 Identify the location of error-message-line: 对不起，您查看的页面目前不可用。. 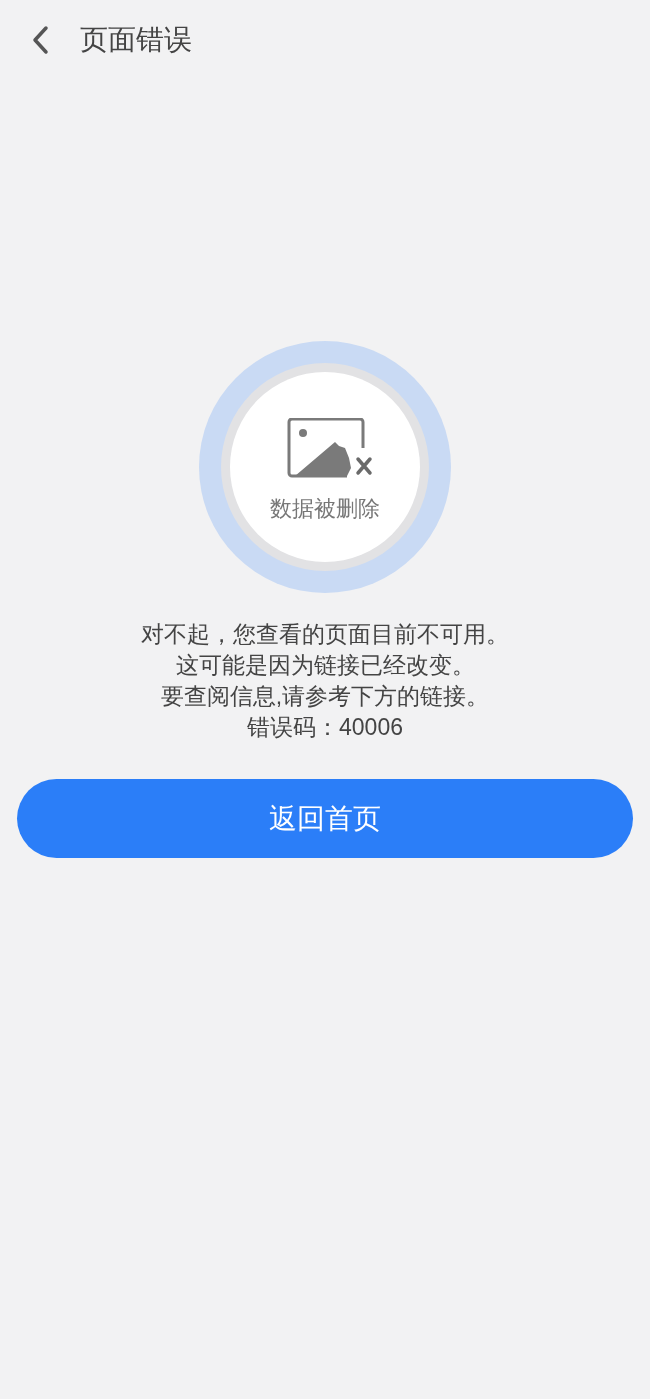
(325, 634).